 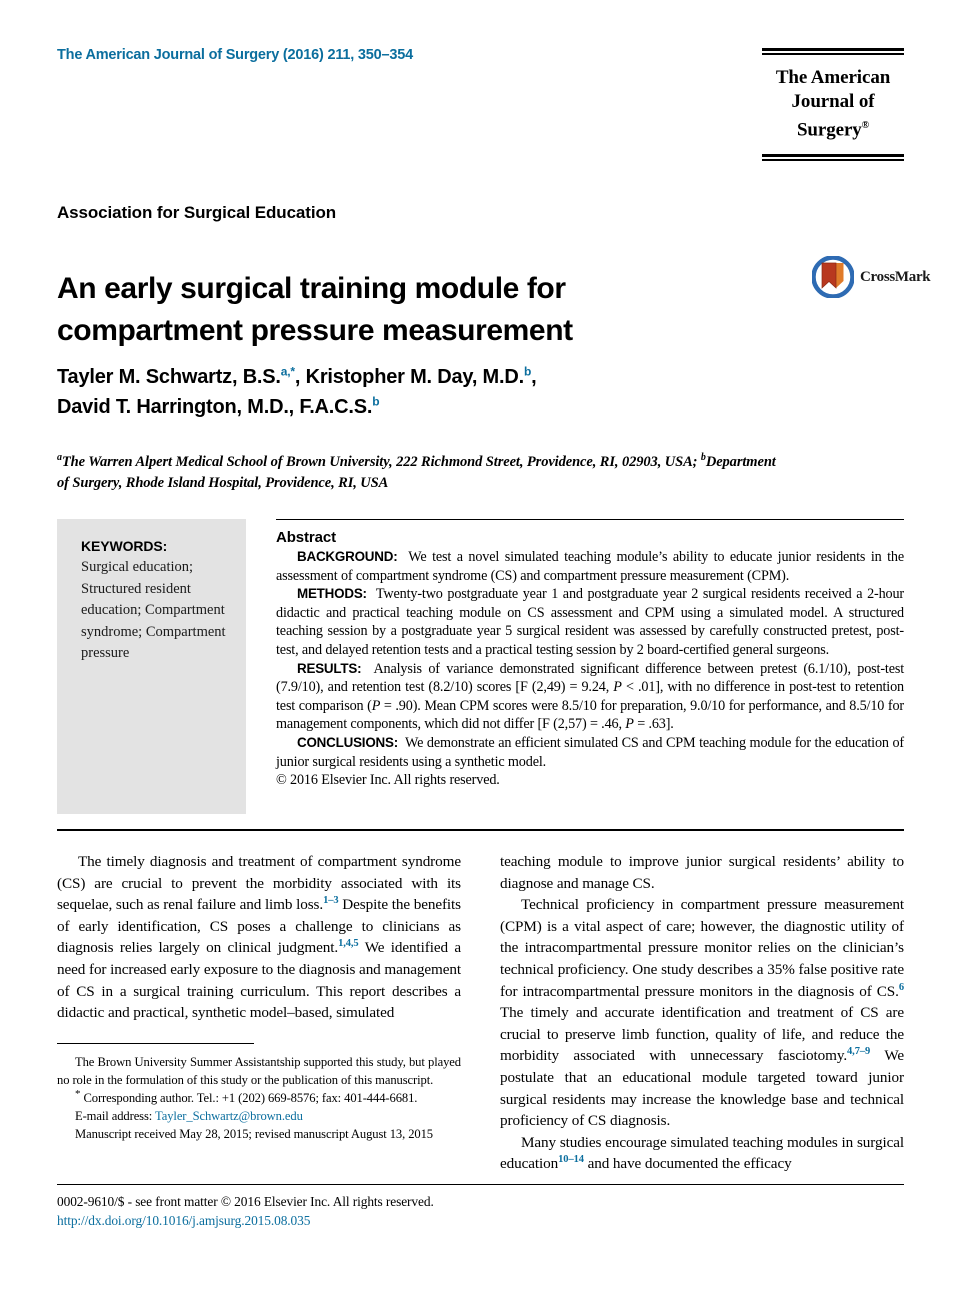 What do you see at coordinates (409, 377) in the screenshot?
I see `author-separator-1: , Kristopher M. Day, M.D.` at bounding box center [409, 377].